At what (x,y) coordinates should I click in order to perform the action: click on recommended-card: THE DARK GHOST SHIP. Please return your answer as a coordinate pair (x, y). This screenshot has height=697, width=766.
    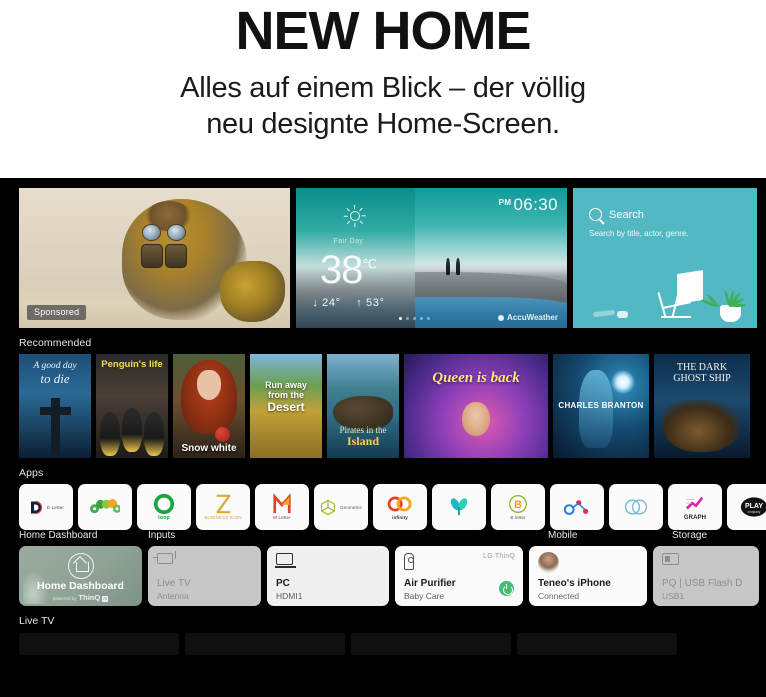
    Looking at the image, I should click on (702, 406).